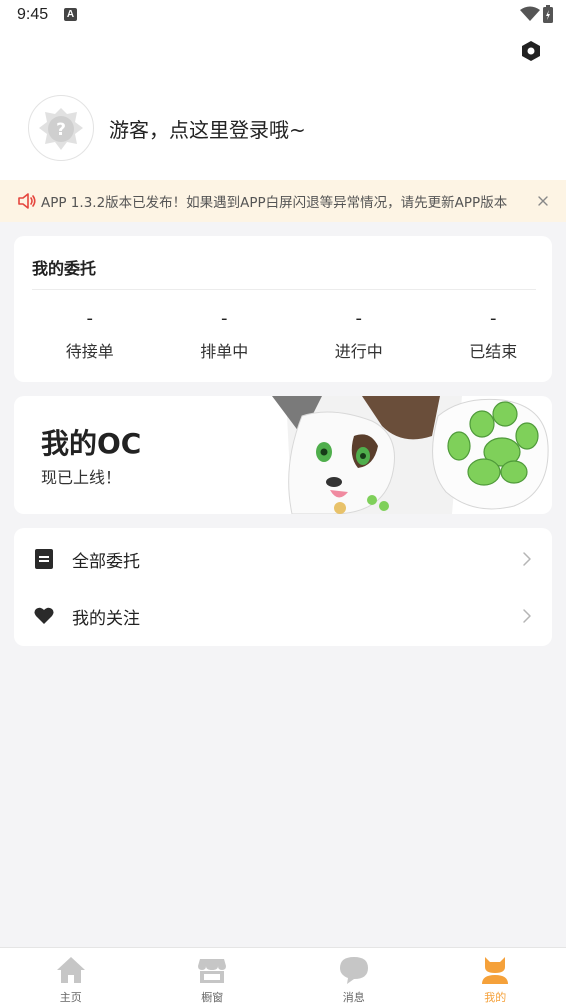 The image size is (566, 1006). Describe the element at coordinates (207, 128) in the screenshot. I see `login-prompt: 游客，点这里登录哦~` at that location.